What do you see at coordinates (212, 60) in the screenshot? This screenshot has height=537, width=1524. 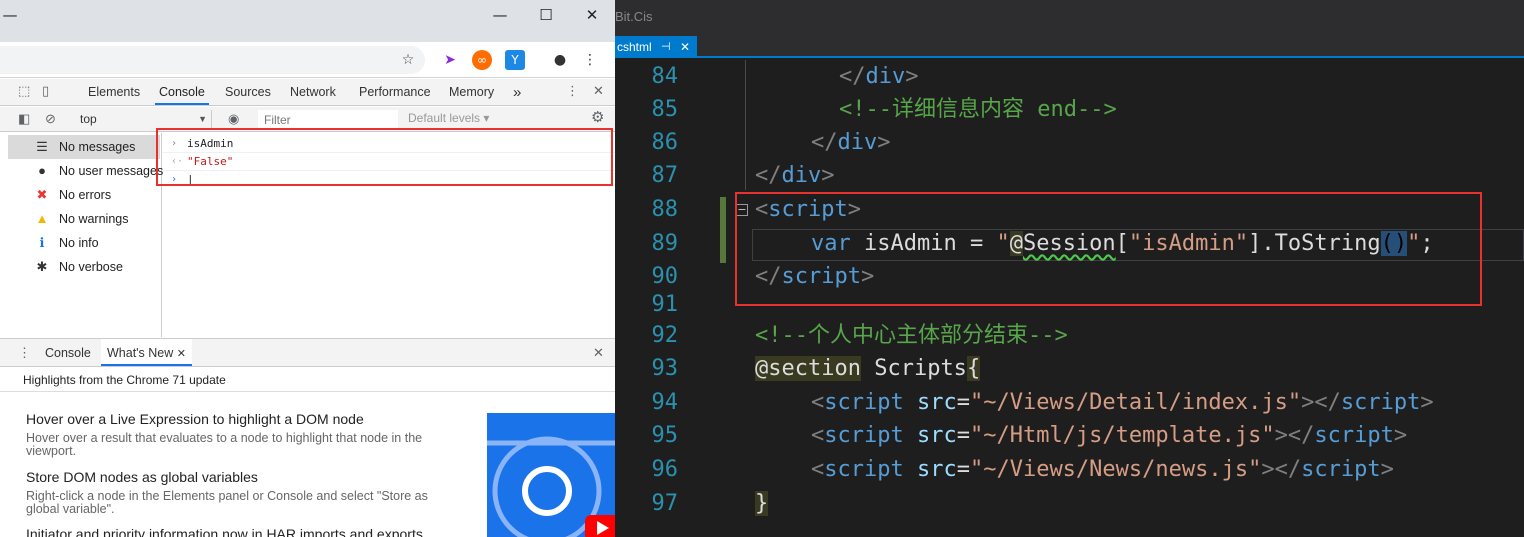 I see `address-bar` at bounding box center [212, 60].